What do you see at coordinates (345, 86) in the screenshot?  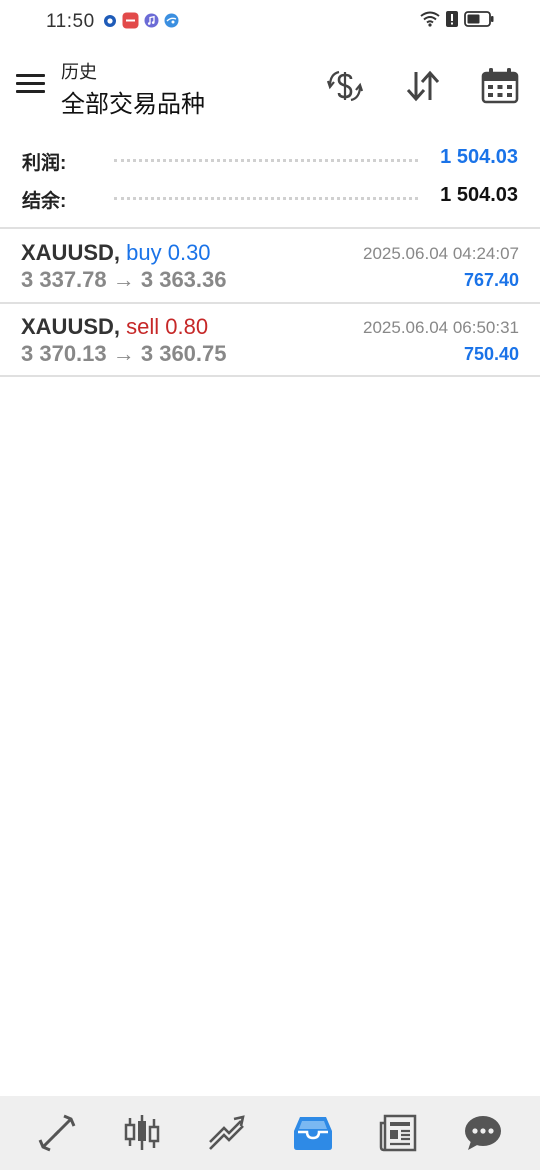 I see `dollar-exchange-icon` at bounding box center [345, 86].